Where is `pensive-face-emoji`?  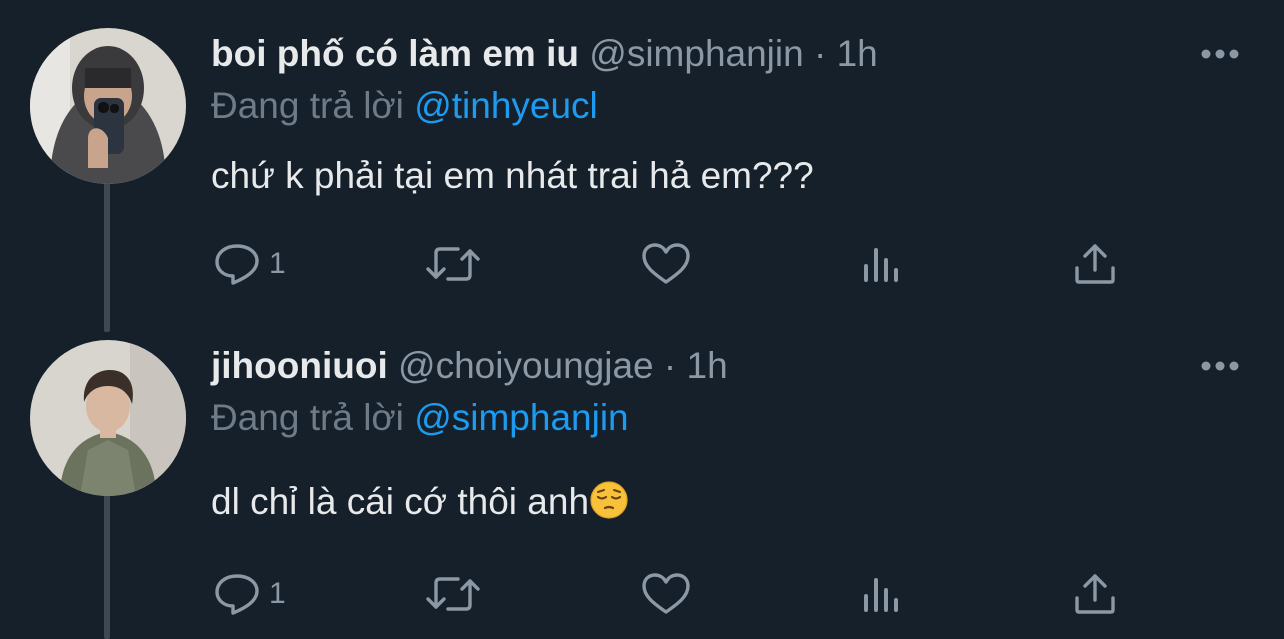 pensive-face-emoji is located at coordinates (609, 500).